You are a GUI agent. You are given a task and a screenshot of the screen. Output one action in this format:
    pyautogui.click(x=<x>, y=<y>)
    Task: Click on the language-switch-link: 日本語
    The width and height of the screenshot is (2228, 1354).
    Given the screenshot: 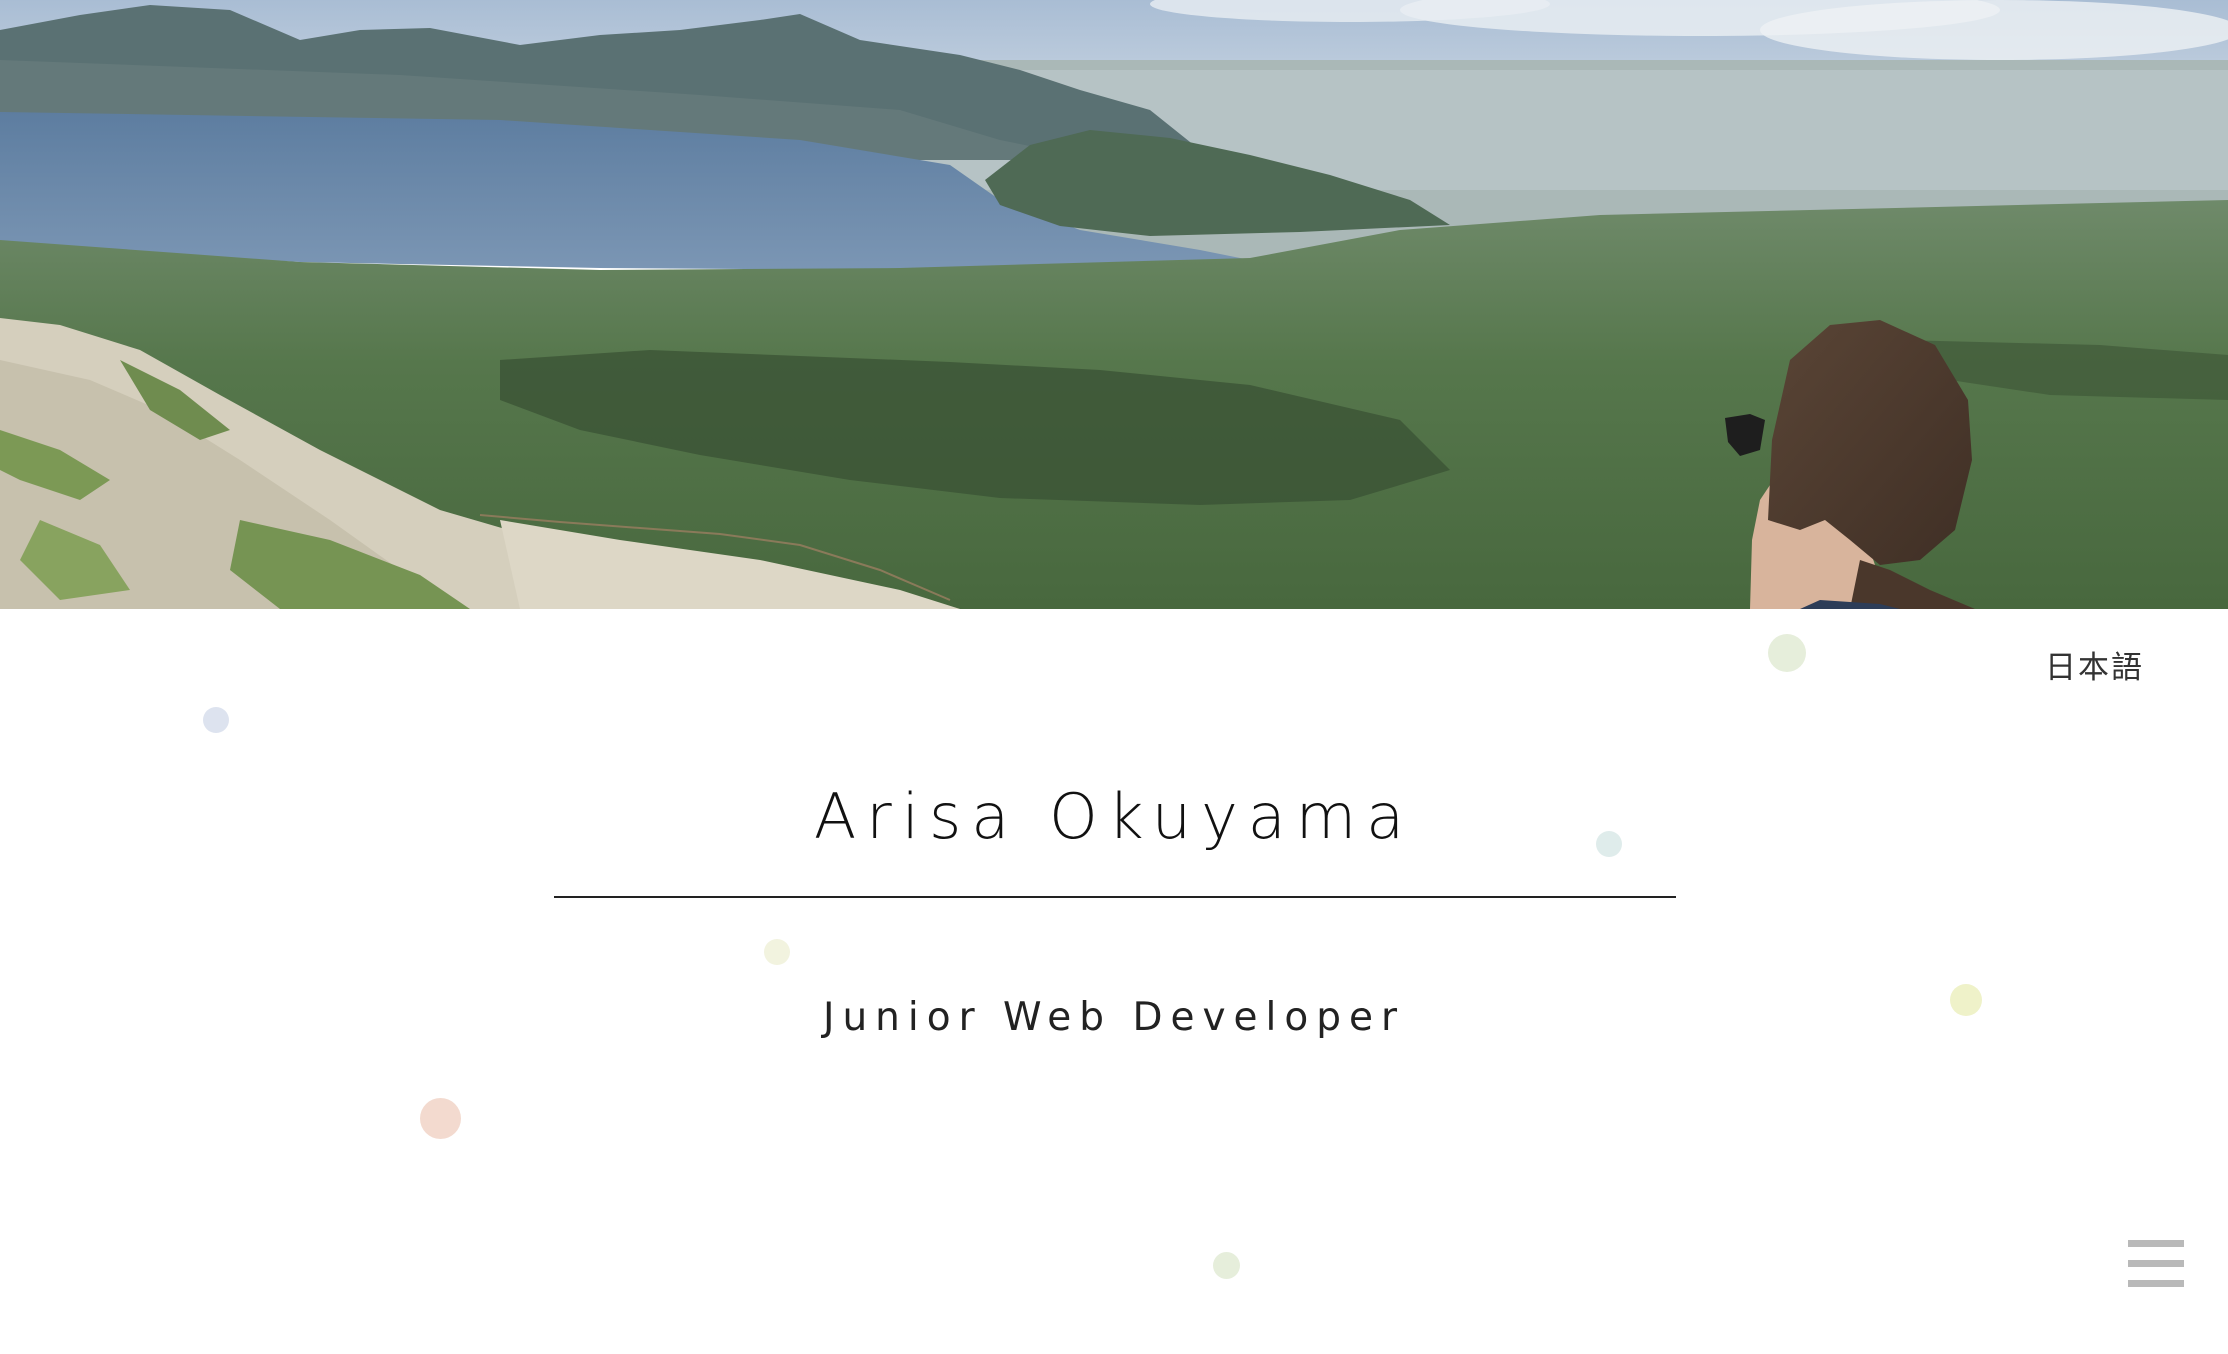 What is the action you would take?
    pyautogui.click(x=2094, y=664)
    